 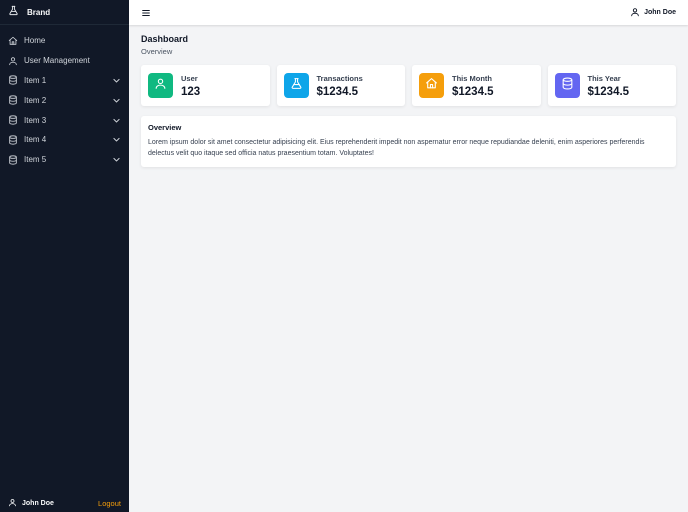 I want to click on sidebar-footer: John Doe Logout, so click(x=64, y=503).